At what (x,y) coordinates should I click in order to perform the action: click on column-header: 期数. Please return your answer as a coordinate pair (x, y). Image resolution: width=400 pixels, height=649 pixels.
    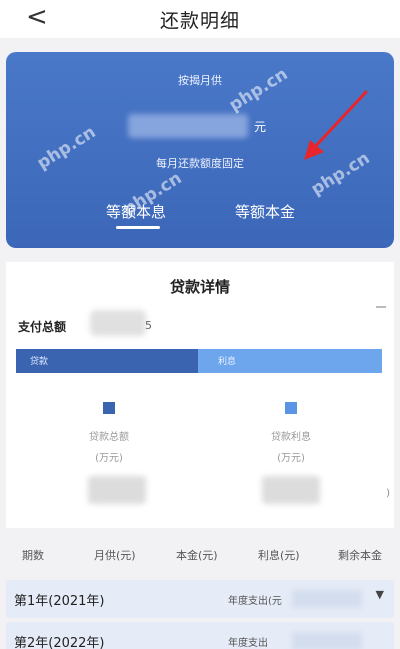
    Looking at the image, I should click on (33, 555).